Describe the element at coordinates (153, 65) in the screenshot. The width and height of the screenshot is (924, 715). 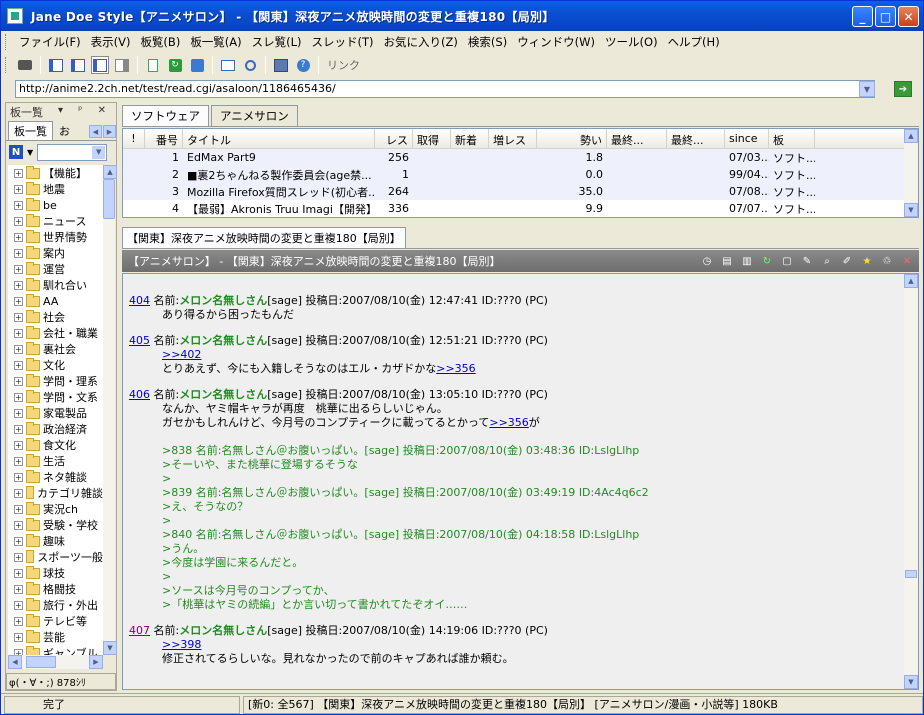
I see `write-icon` at that location.